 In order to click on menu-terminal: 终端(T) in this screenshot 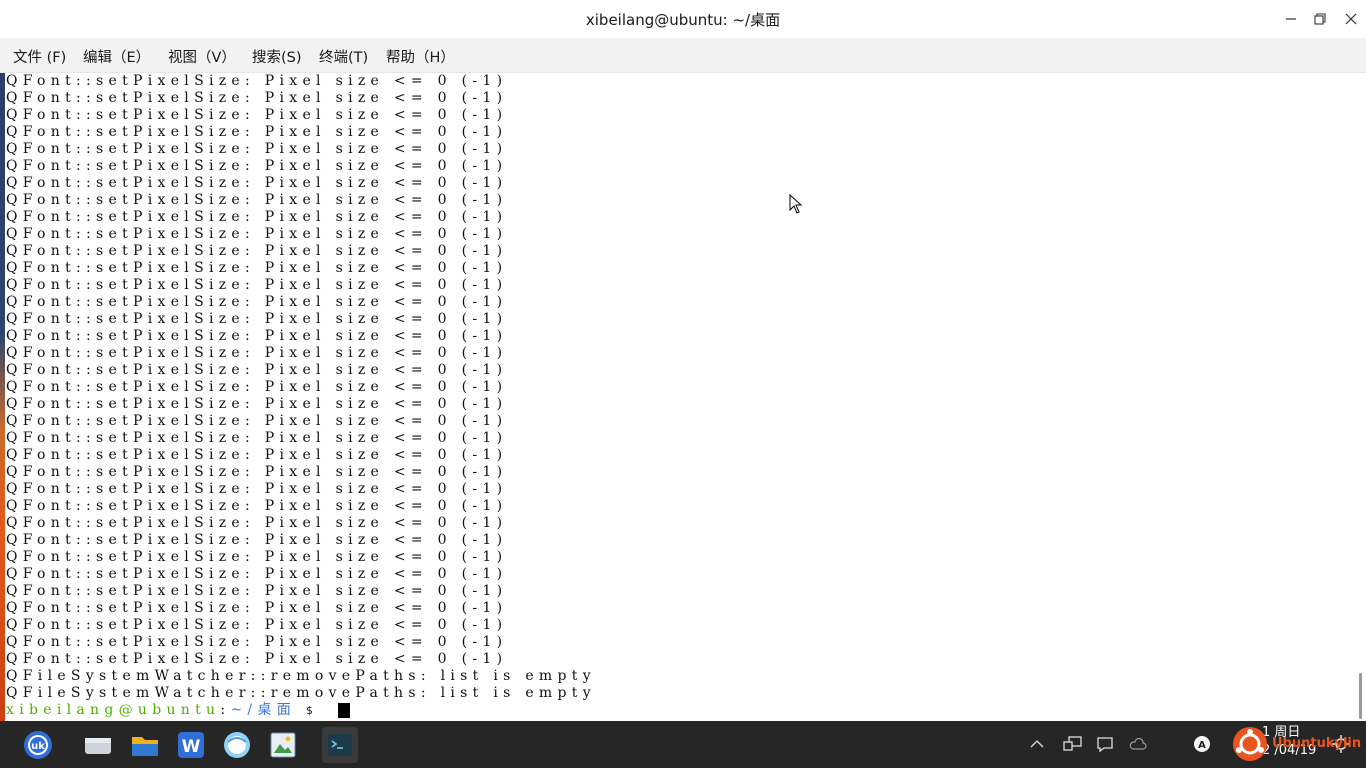, I will do `click(343, 56)`.